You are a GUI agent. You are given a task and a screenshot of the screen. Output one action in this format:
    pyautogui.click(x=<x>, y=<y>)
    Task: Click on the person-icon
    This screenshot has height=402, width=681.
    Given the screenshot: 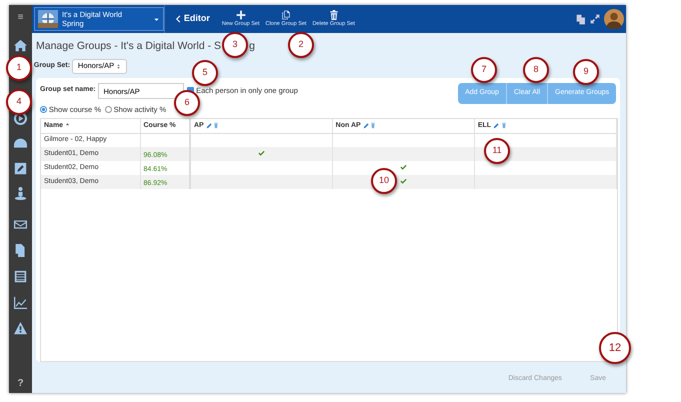 What is the action you would take?
    pyautogui.click(x=20, y=193)
    